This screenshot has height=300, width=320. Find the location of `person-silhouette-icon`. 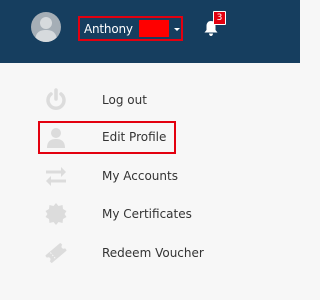

person-silhouette-icon is located at coordinates (46, 29).